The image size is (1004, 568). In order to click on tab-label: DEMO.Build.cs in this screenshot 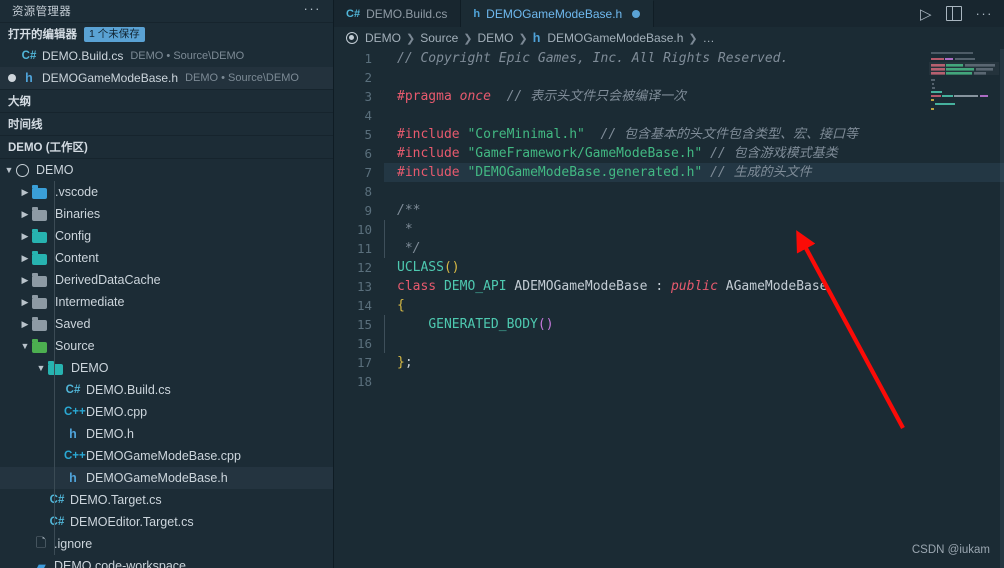, I will do `click(407, 13)`.